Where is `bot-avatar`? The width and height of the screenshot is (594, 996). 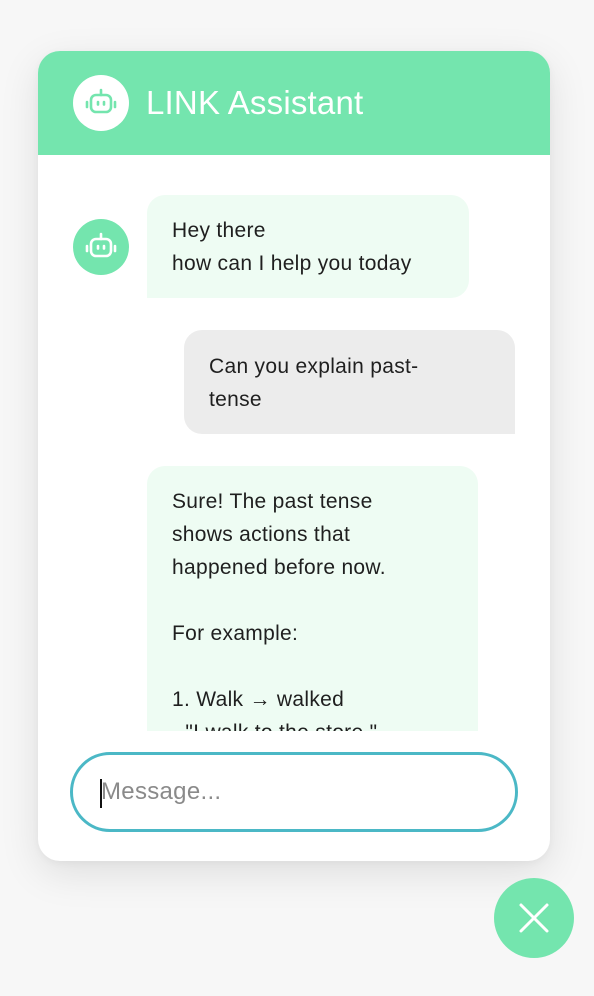
bot-avatar is located at coordinates (101, 247).